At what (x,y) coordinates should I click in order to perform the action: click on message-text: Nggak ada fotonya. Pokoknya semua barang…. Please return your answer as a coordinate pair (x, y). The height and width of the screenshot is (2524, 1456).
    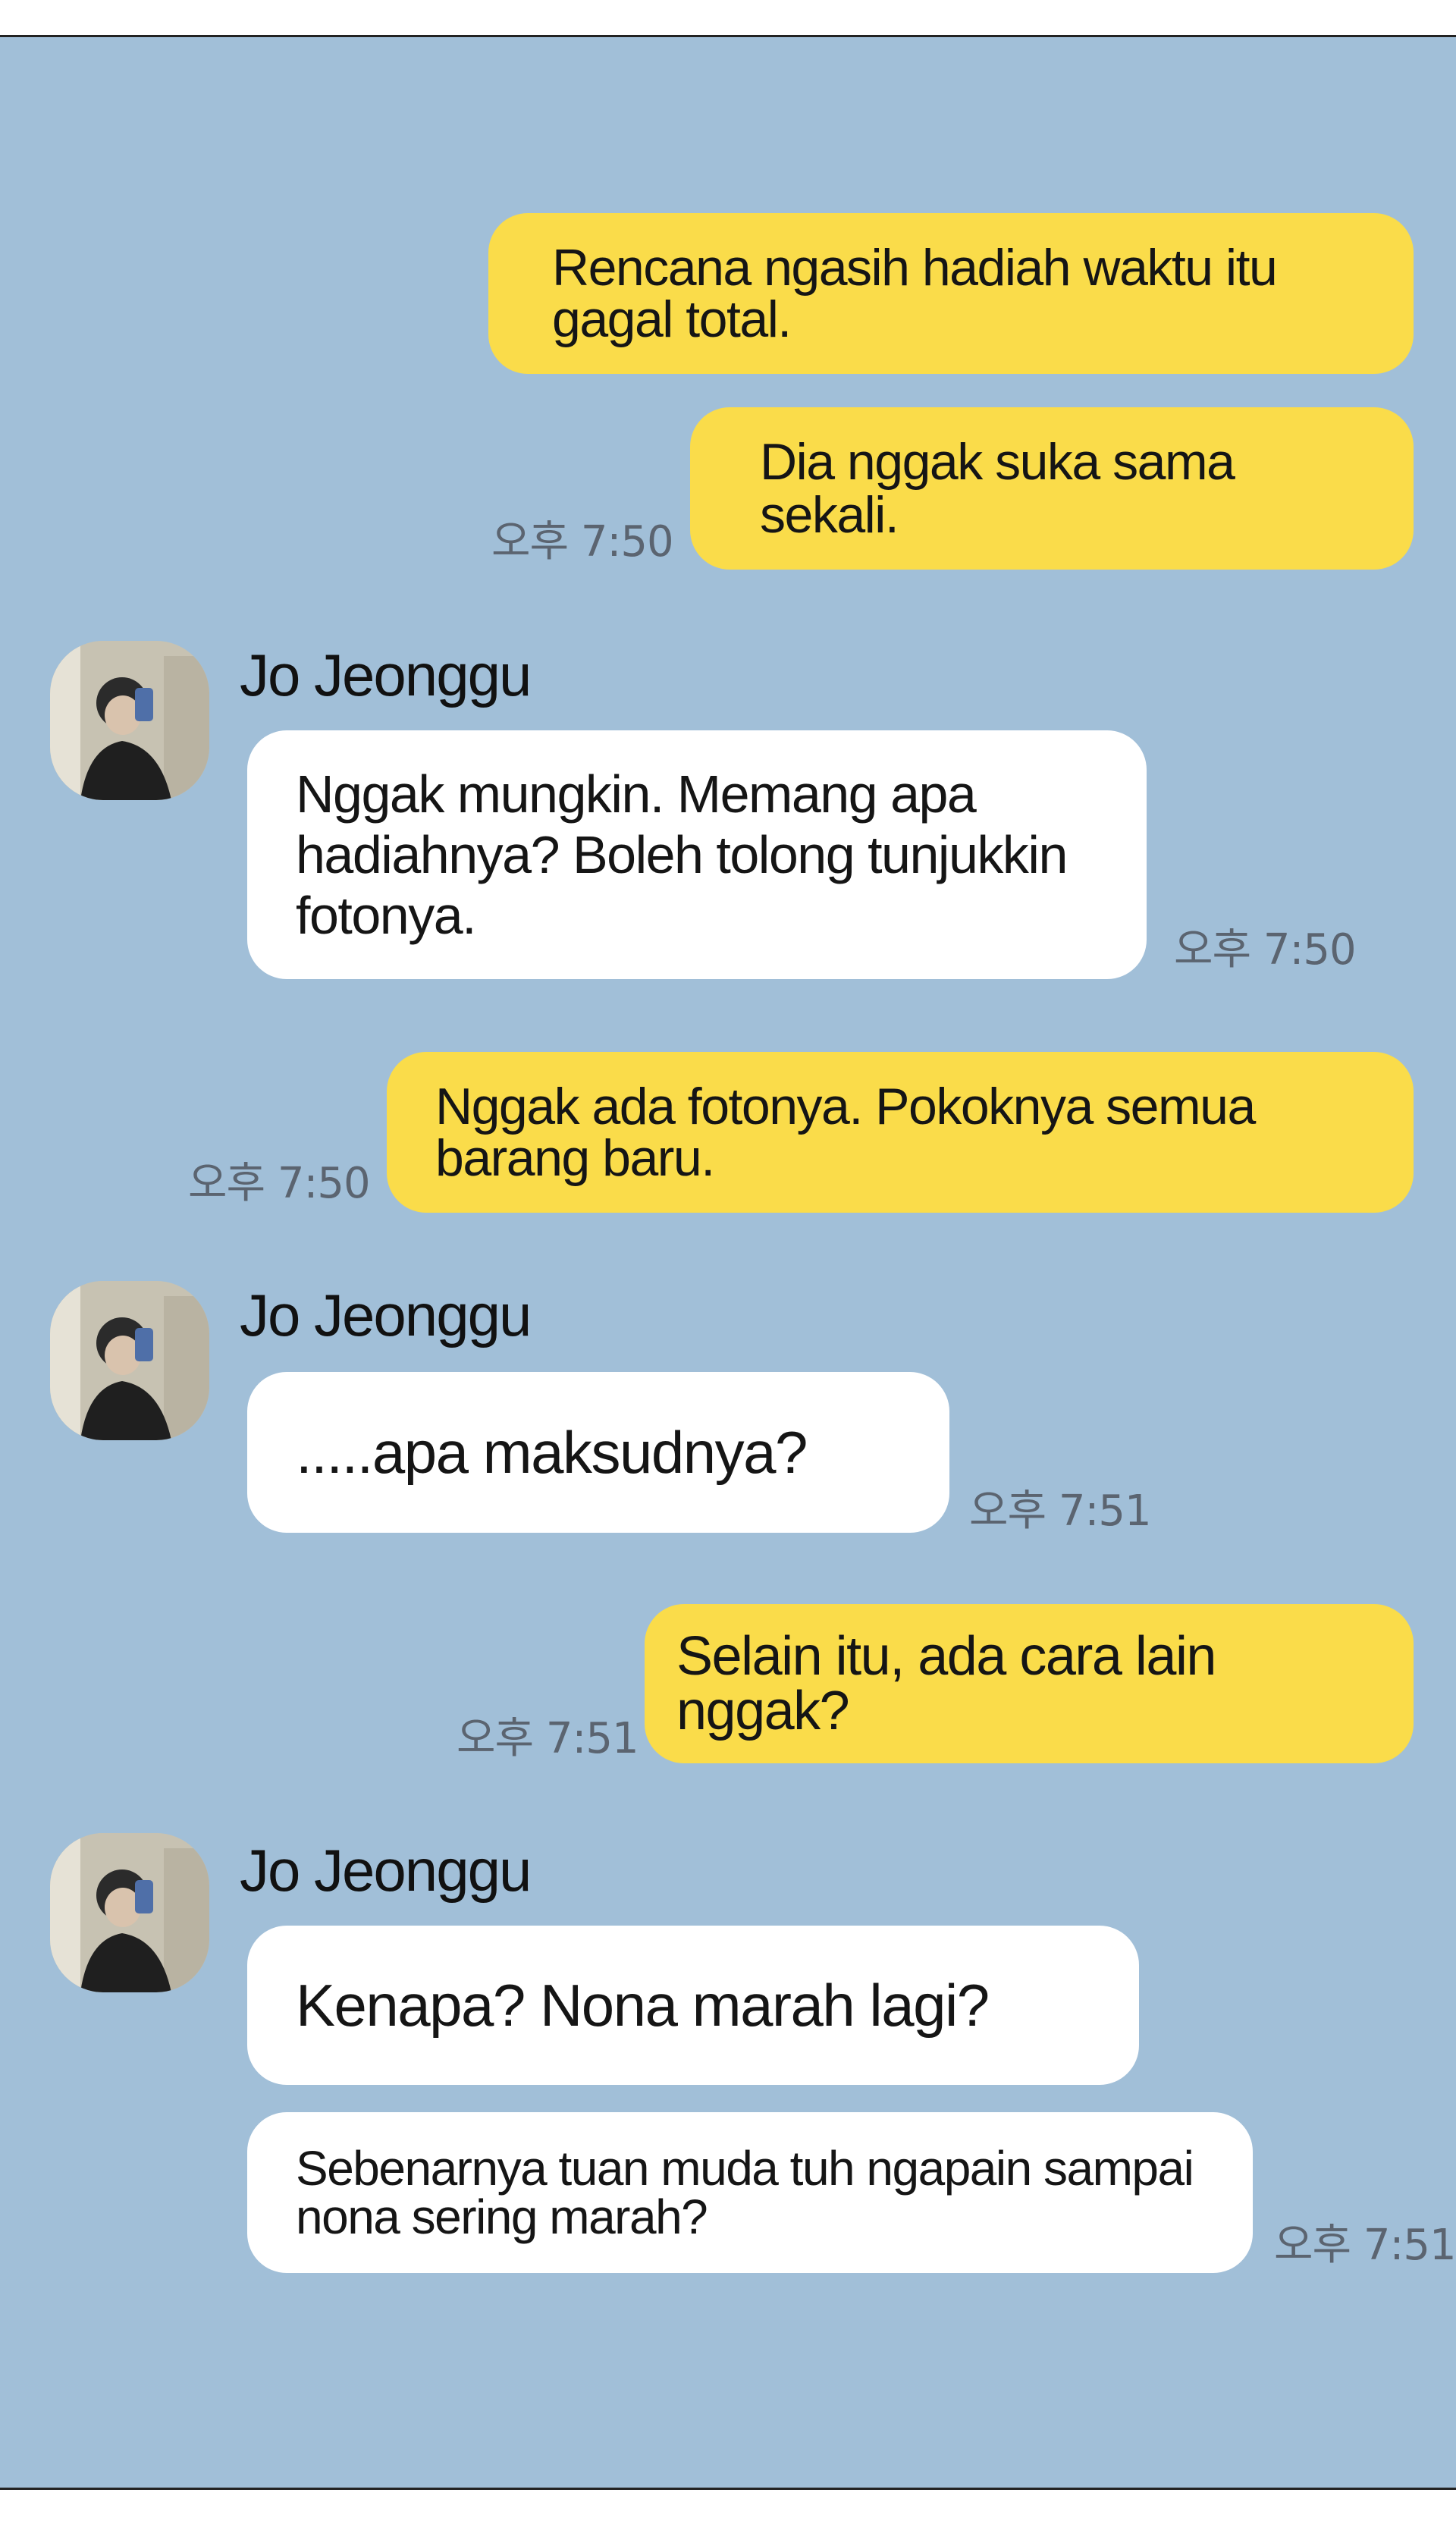
    Looking at the image, I should click on (845, 1132).